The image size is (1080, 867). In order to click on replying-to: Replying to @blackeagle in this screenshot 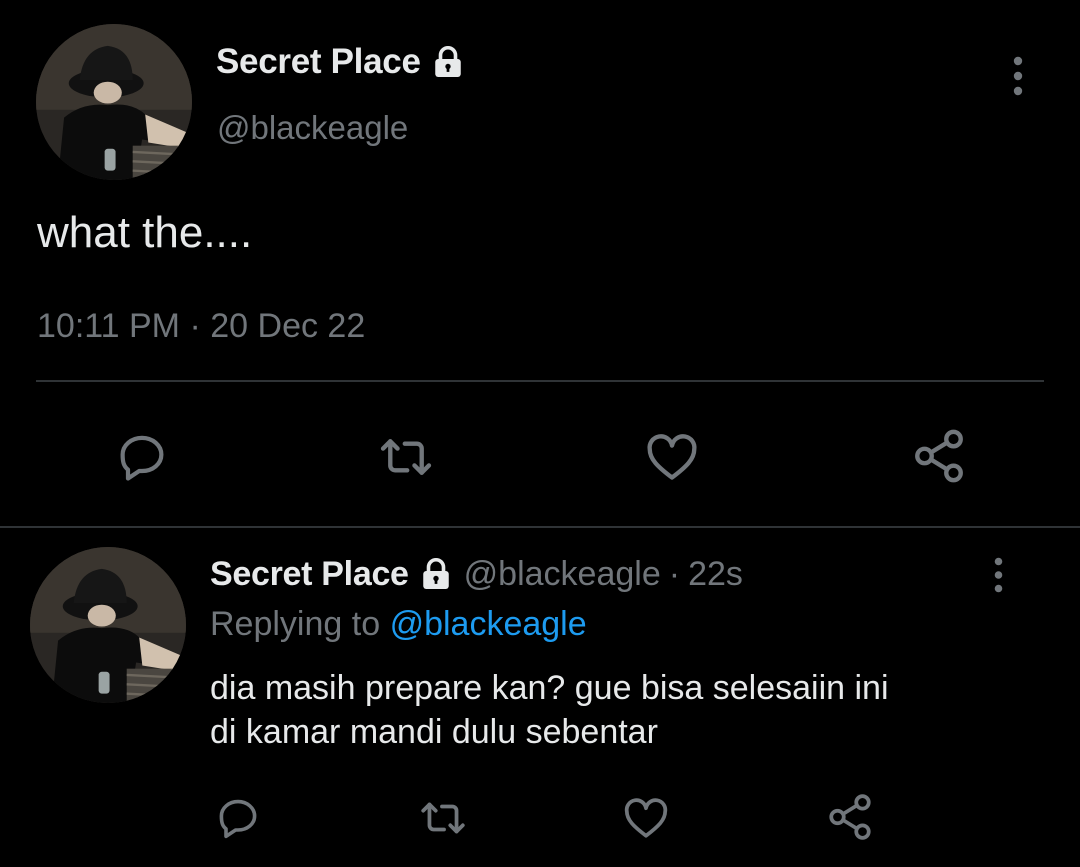, I will do `click(398, 624)`.